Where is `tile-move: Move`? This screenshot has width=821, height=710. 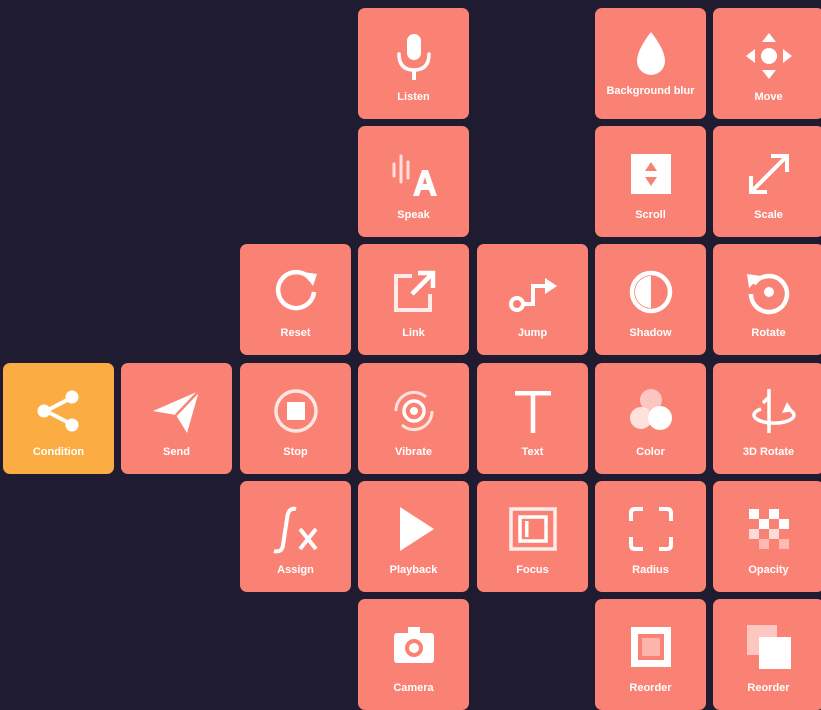 tile-move: Move is located at coordinates (767, 63).